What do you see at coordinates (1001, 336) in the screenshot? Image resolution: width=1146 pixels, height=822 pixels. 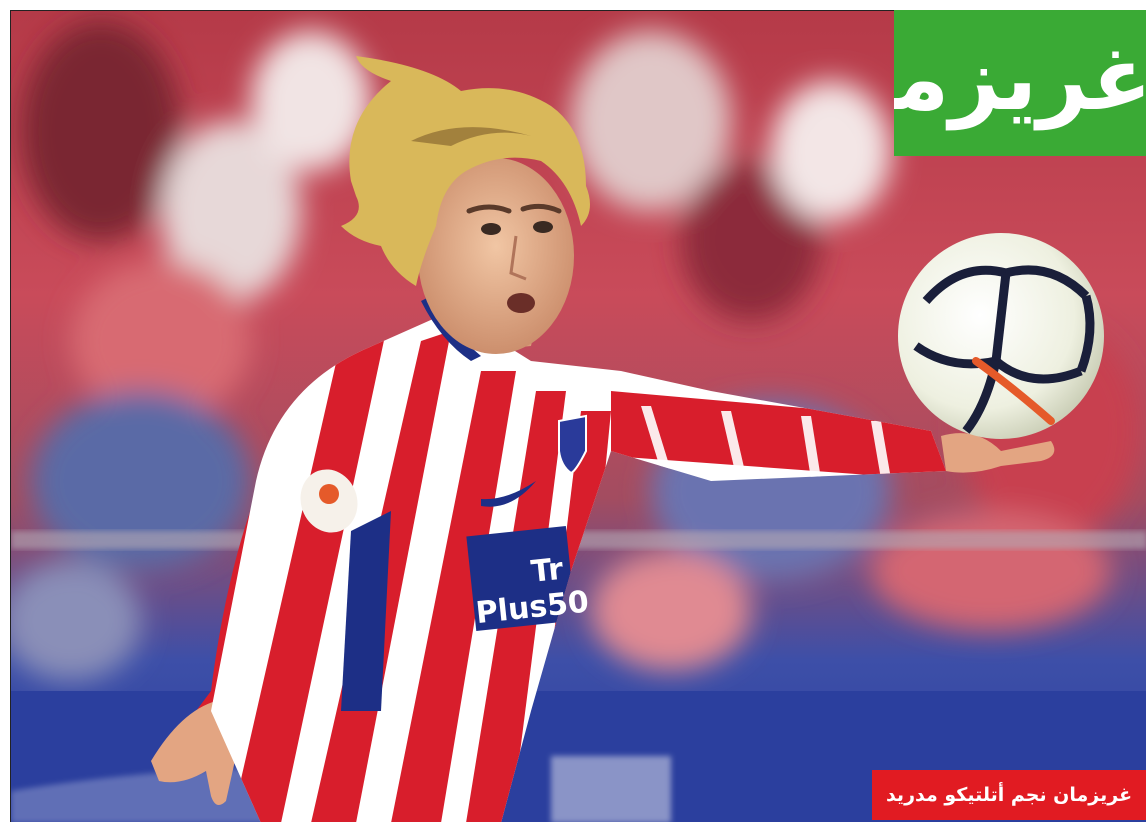 I see `football` at bounding box center [1001, 336].